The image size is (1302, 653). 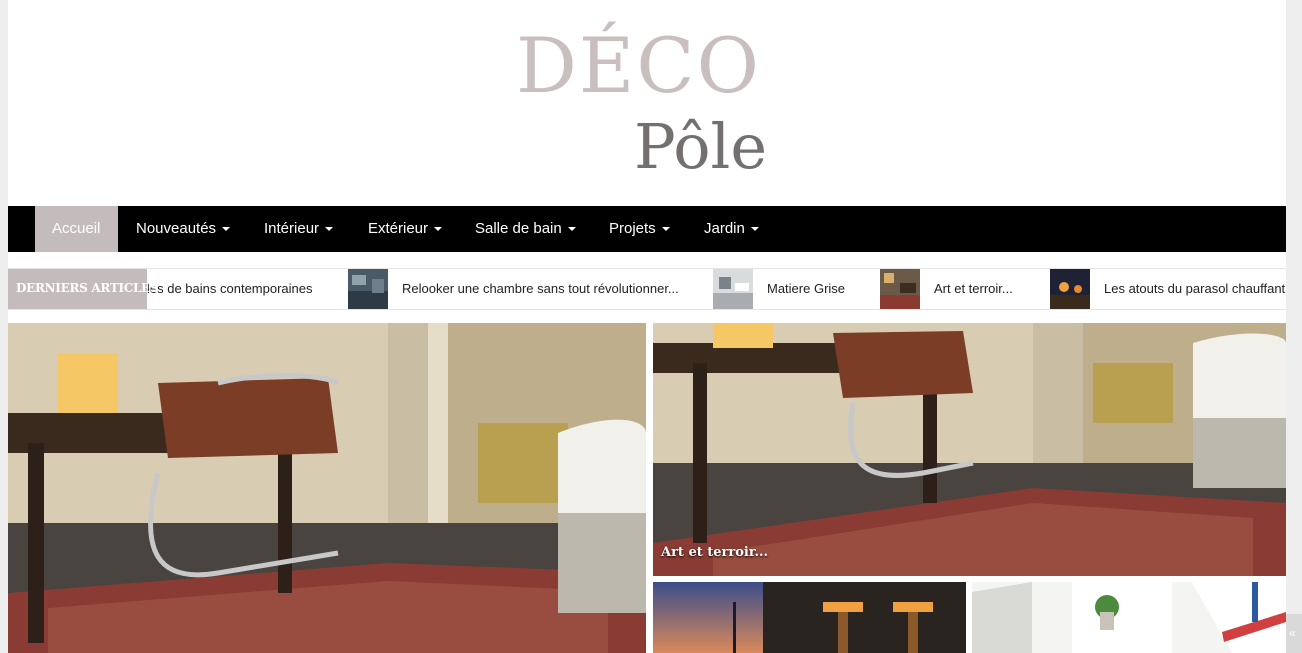 I want to click on nav-label: Accueil, so click(x=76, y=228).